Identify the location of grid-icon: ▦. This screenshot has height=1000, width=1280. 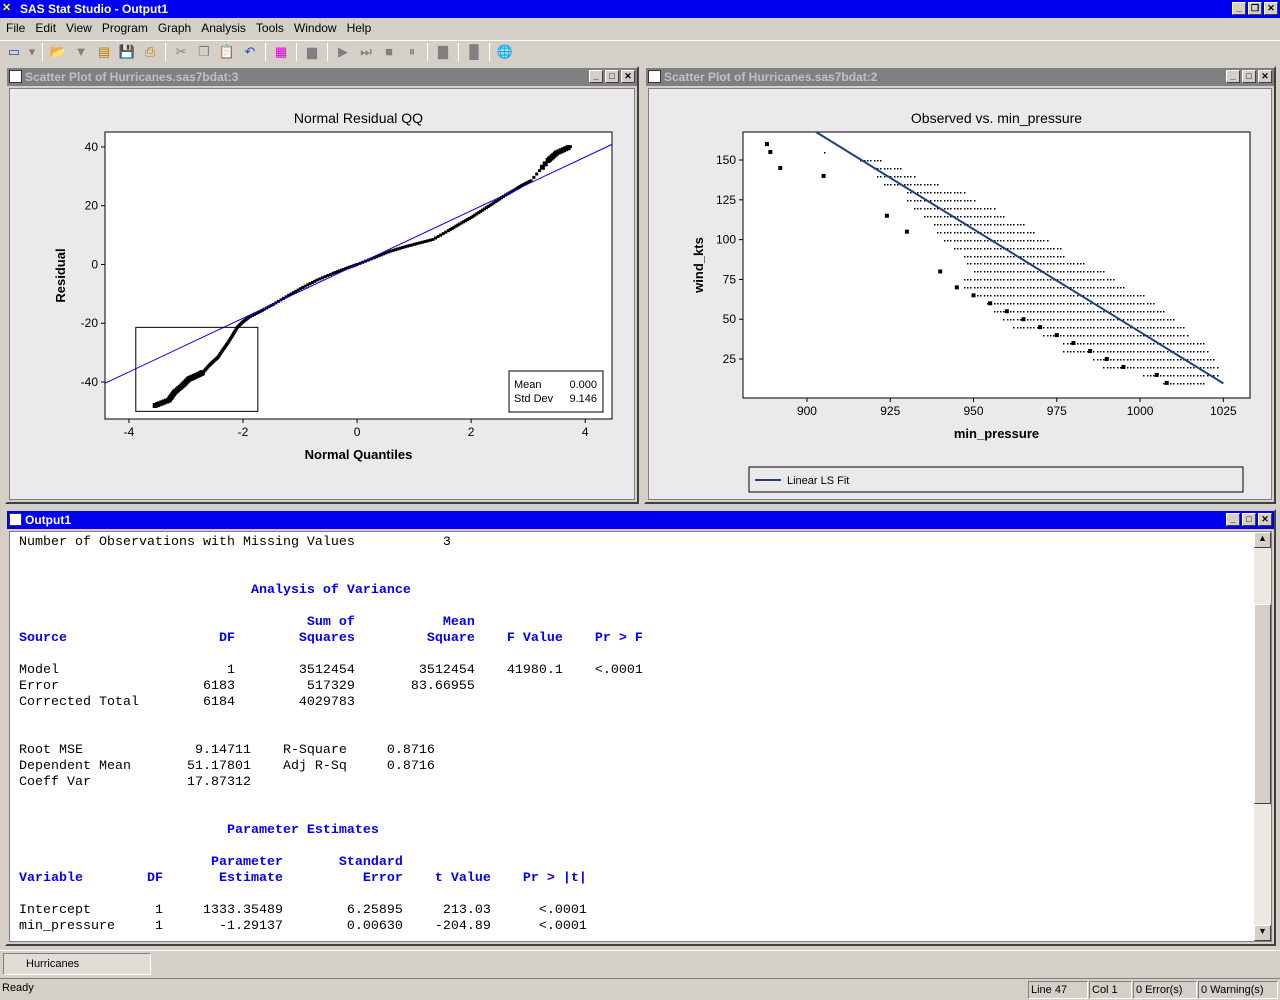
(281, 52).